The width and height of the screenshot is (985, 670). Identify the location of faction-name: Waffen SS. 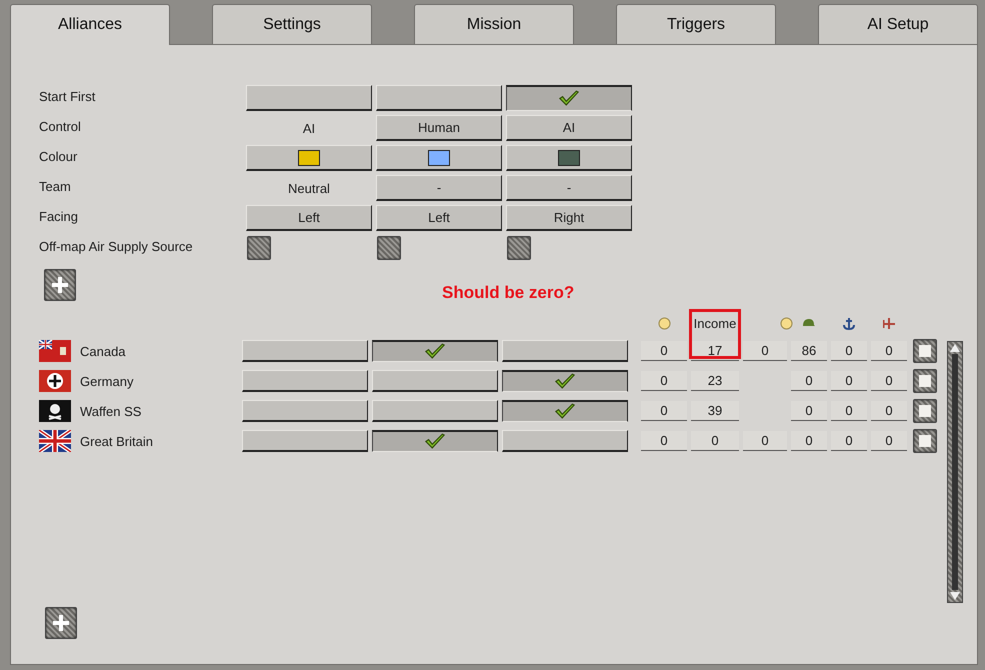
(111, 411).